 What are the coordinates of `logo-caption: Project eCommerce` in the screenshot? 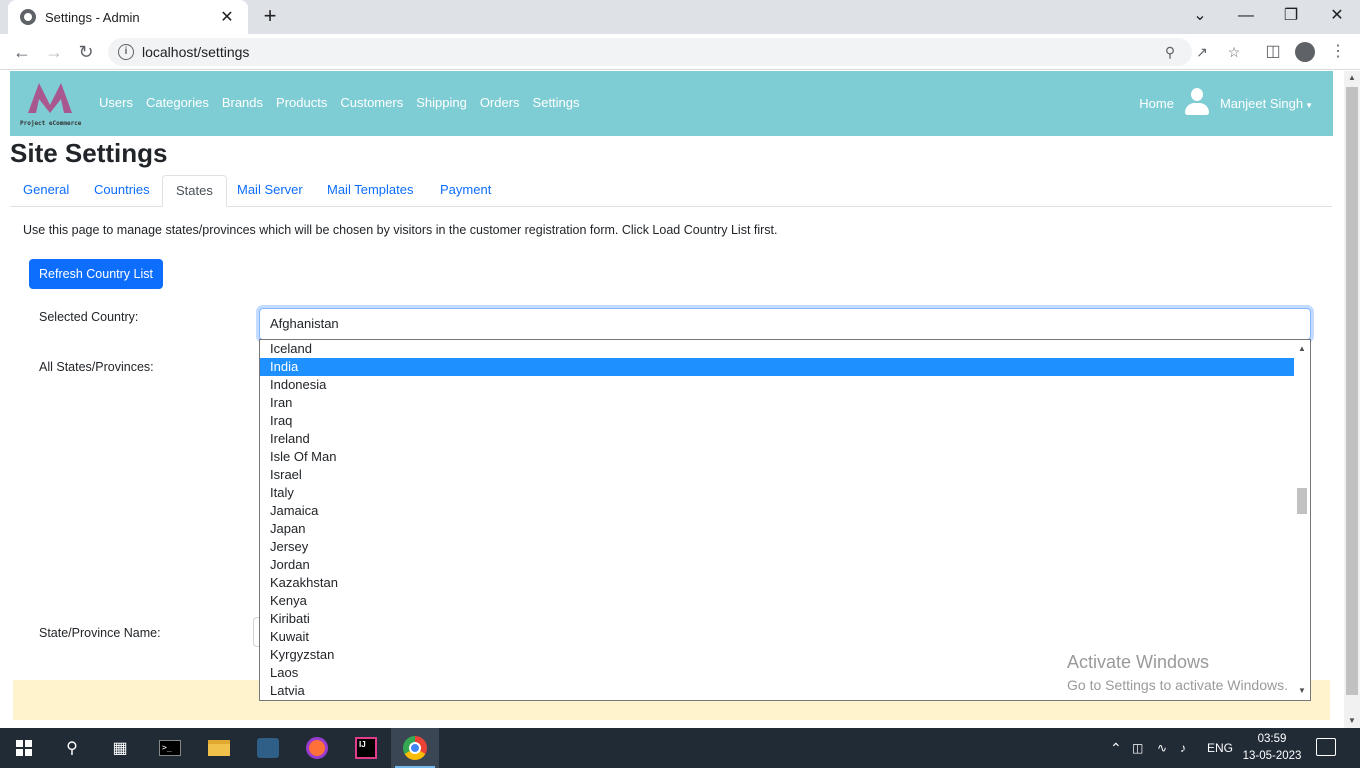 It's located at (51, 123).